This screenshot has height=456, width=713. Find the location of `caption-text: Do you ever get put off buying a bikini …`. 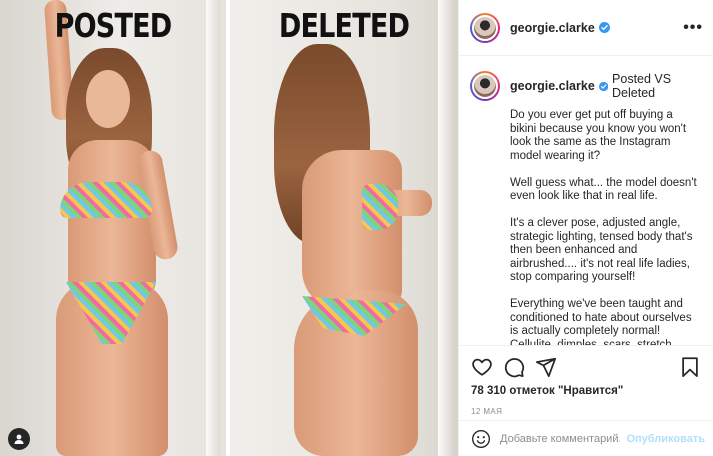

caption-text: Do you ever get put off buying a bikini … is located at coordinates (605, 227).